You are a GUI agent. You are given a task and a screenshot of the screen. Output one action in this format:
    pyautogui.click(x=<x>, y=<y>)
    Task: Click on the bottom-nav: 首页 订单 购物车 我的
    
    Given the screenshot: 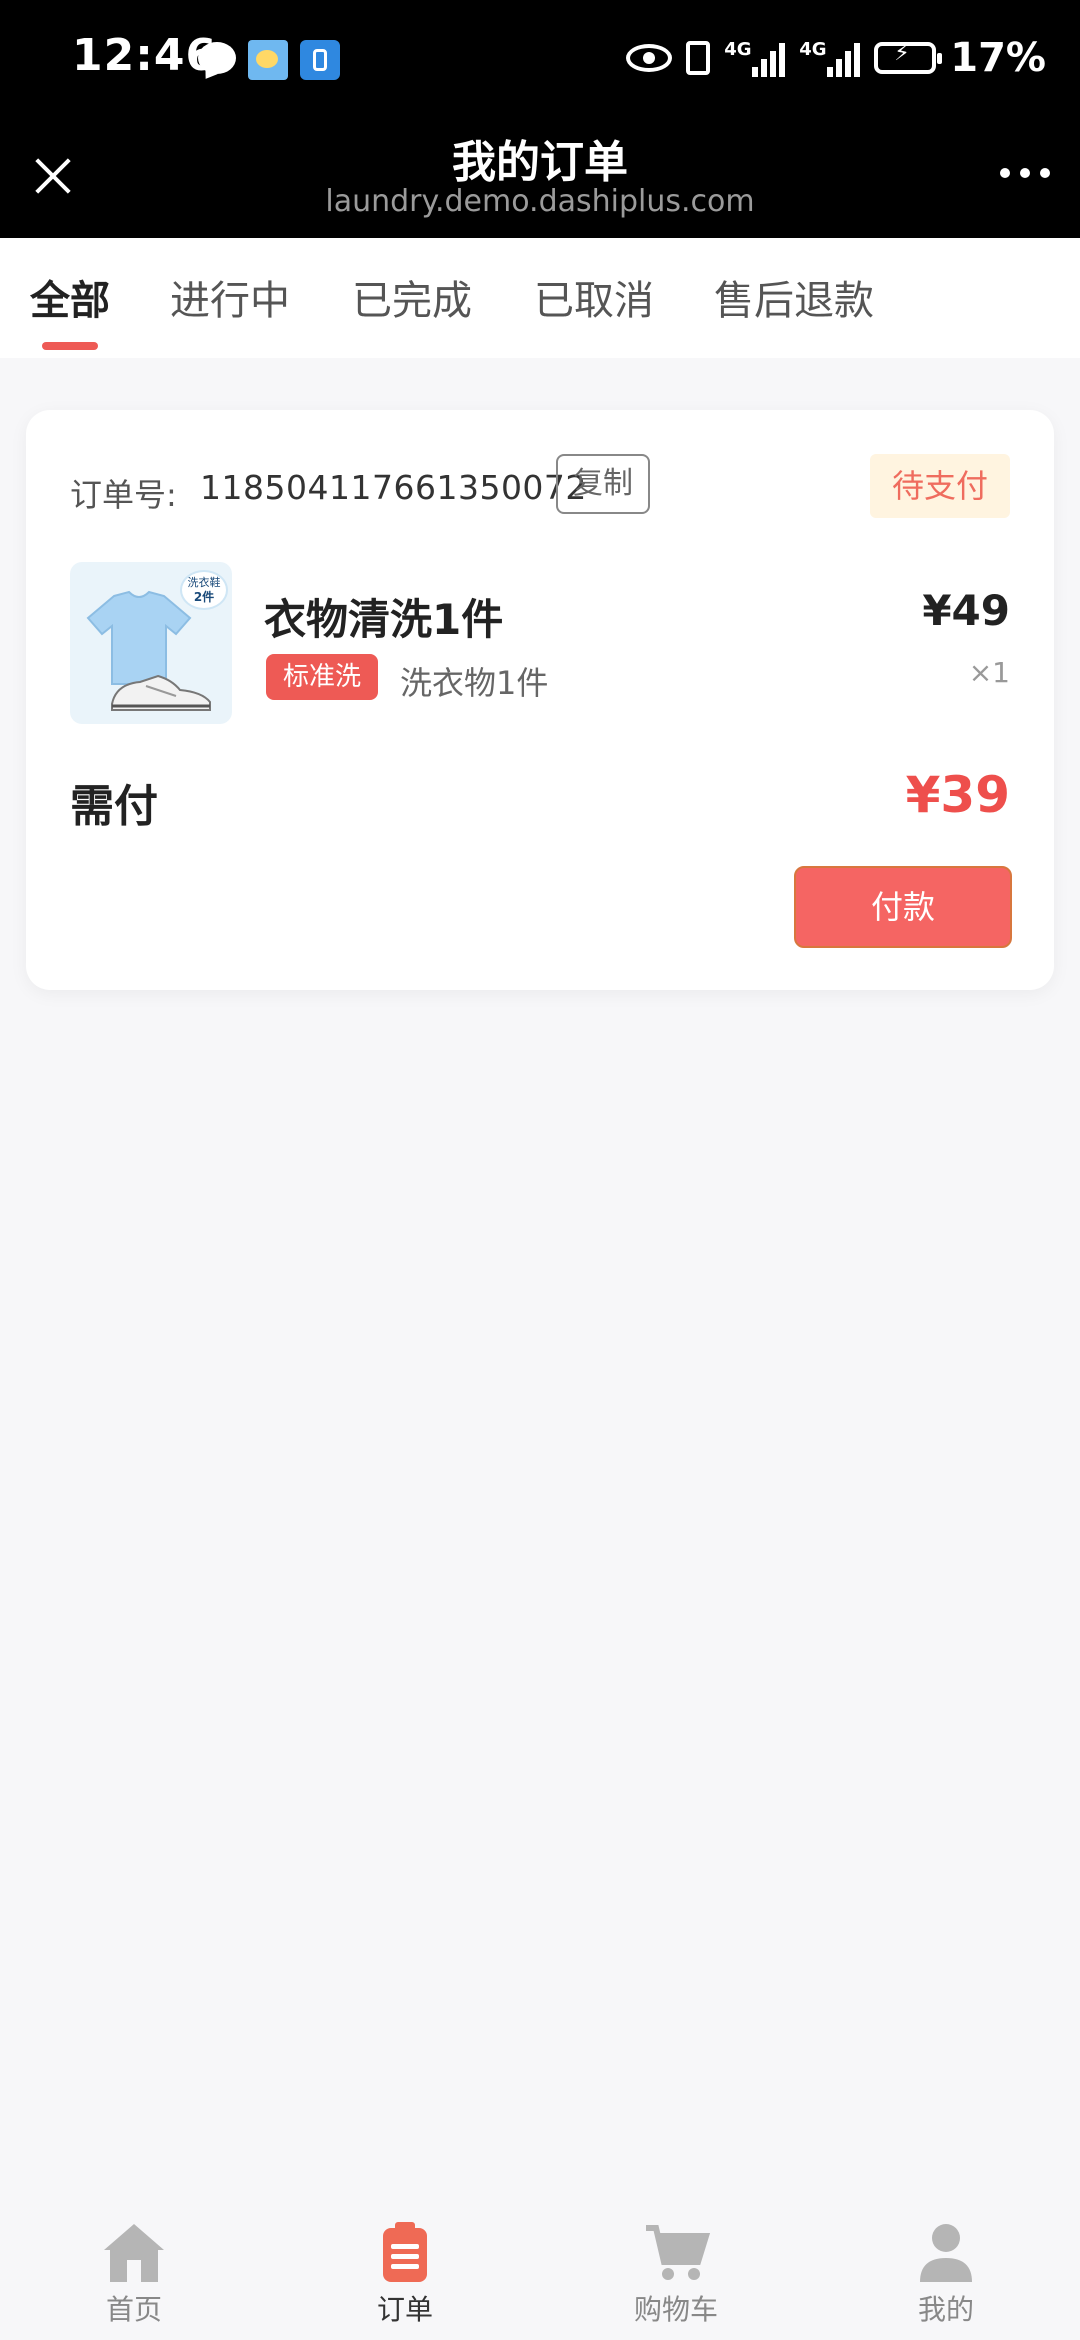 What is the action you would take?
    pyautogui.click(x=540, y=2268)
    